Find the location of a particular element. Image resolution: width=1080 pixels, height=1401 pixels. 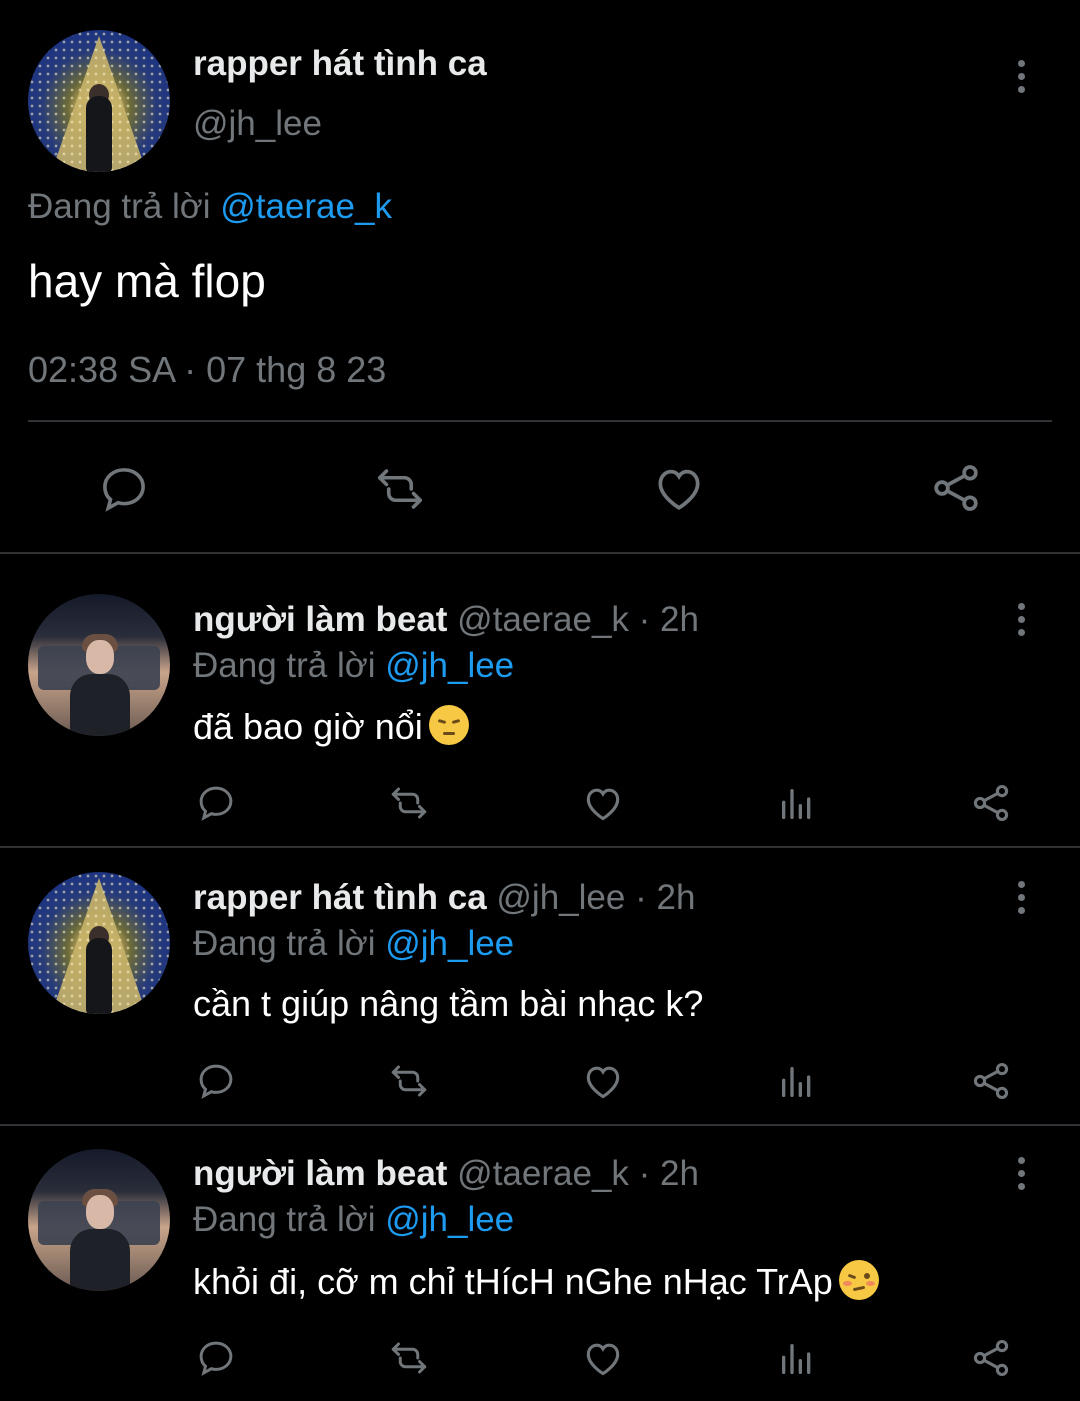

tweet-text: đã bao giờ nổi is located at coordinates (308, 726).